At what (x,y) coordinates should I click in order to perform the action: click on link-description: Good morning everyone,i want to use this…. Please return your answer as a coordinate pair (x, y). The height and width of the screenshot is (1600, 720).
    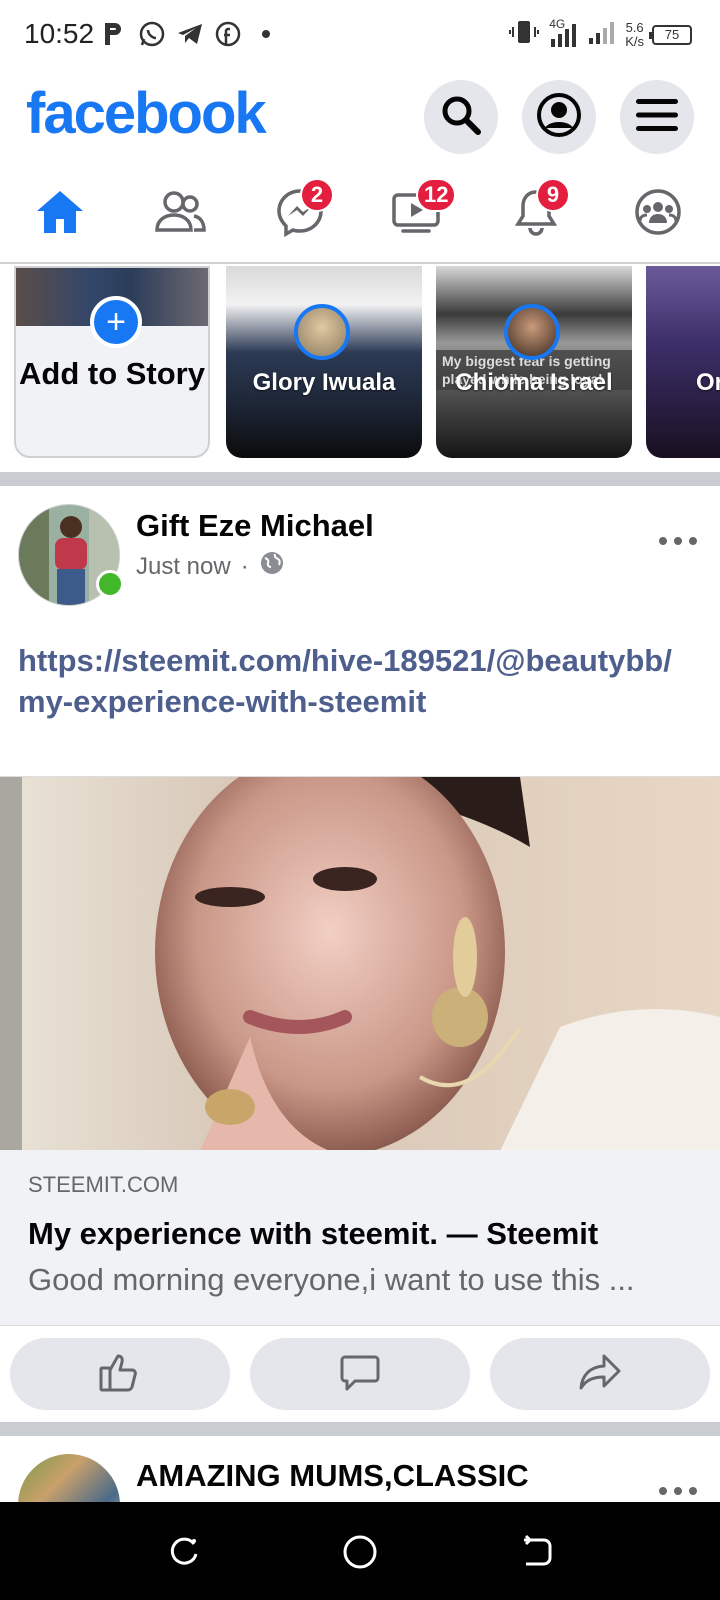
    Looking at the image, I should click on (331, 1279).